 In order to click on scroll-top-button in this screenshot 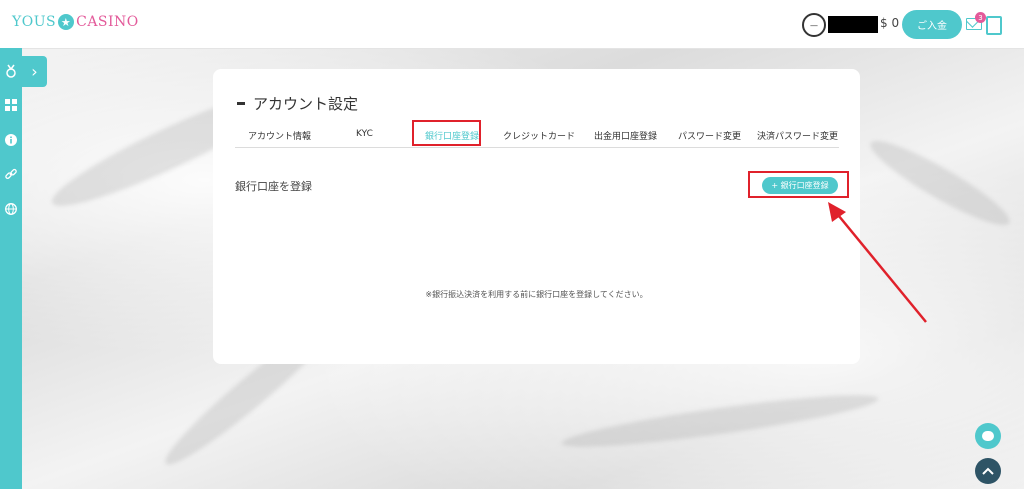, I will do `click(988, 471)`.